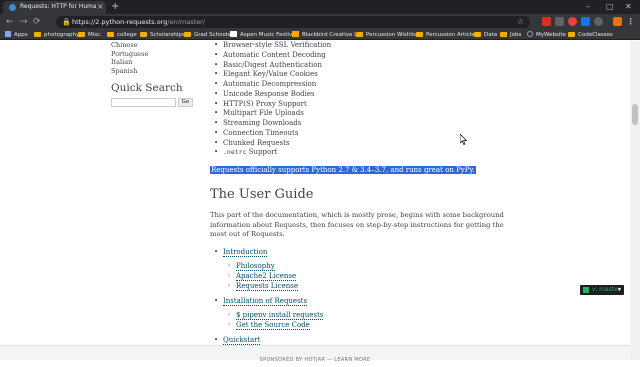  I want to click on lock-icon: 🔒, so click(66, 22).